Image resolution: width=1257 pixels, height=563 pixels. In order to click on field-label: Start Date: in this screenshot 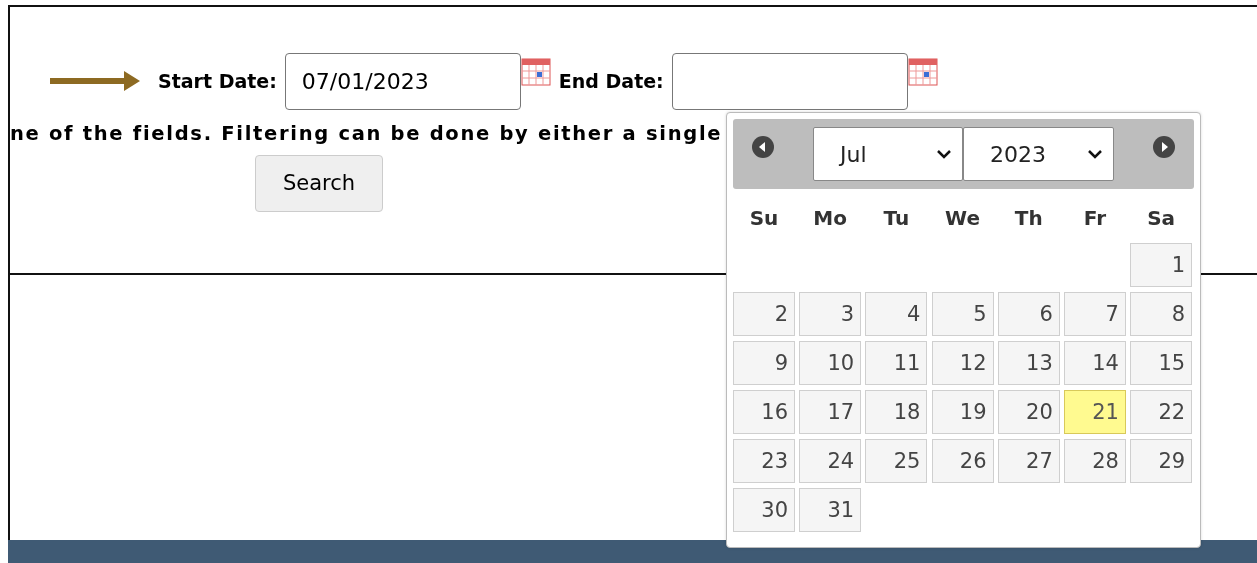, I will do `click(217, 81)`.